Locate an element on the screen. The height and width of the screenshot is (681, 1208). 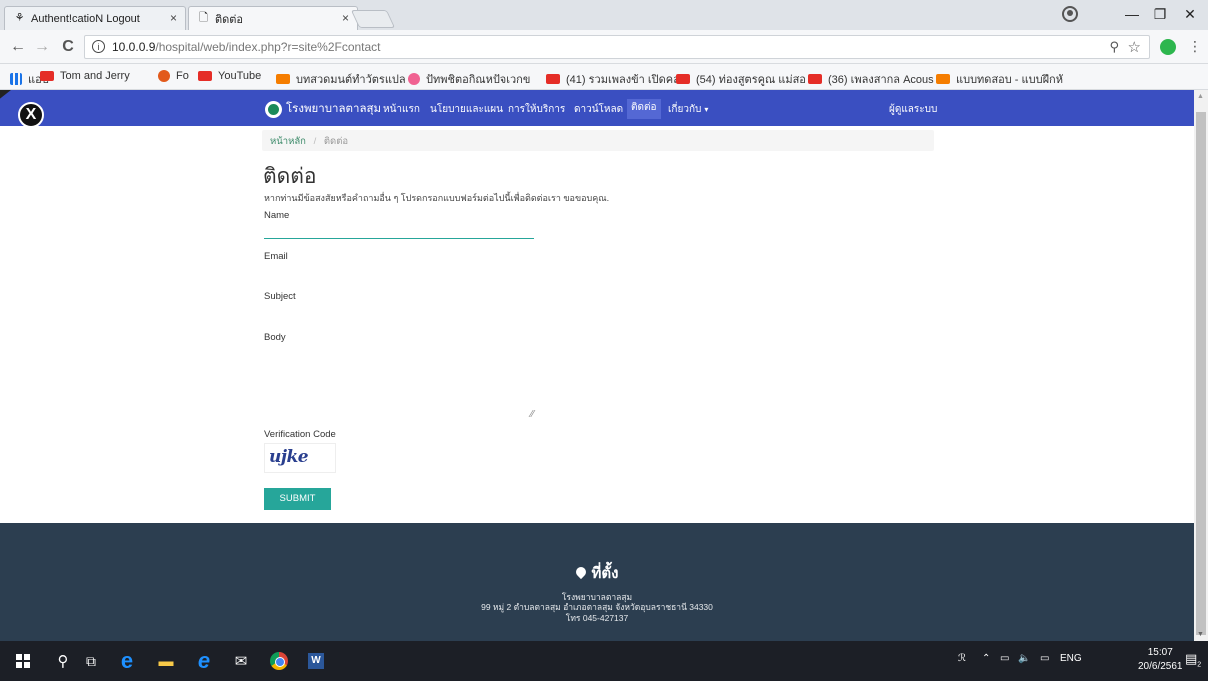
nav-about: เกี่ยวกับ ▾ is located at coordinates (688, 109).